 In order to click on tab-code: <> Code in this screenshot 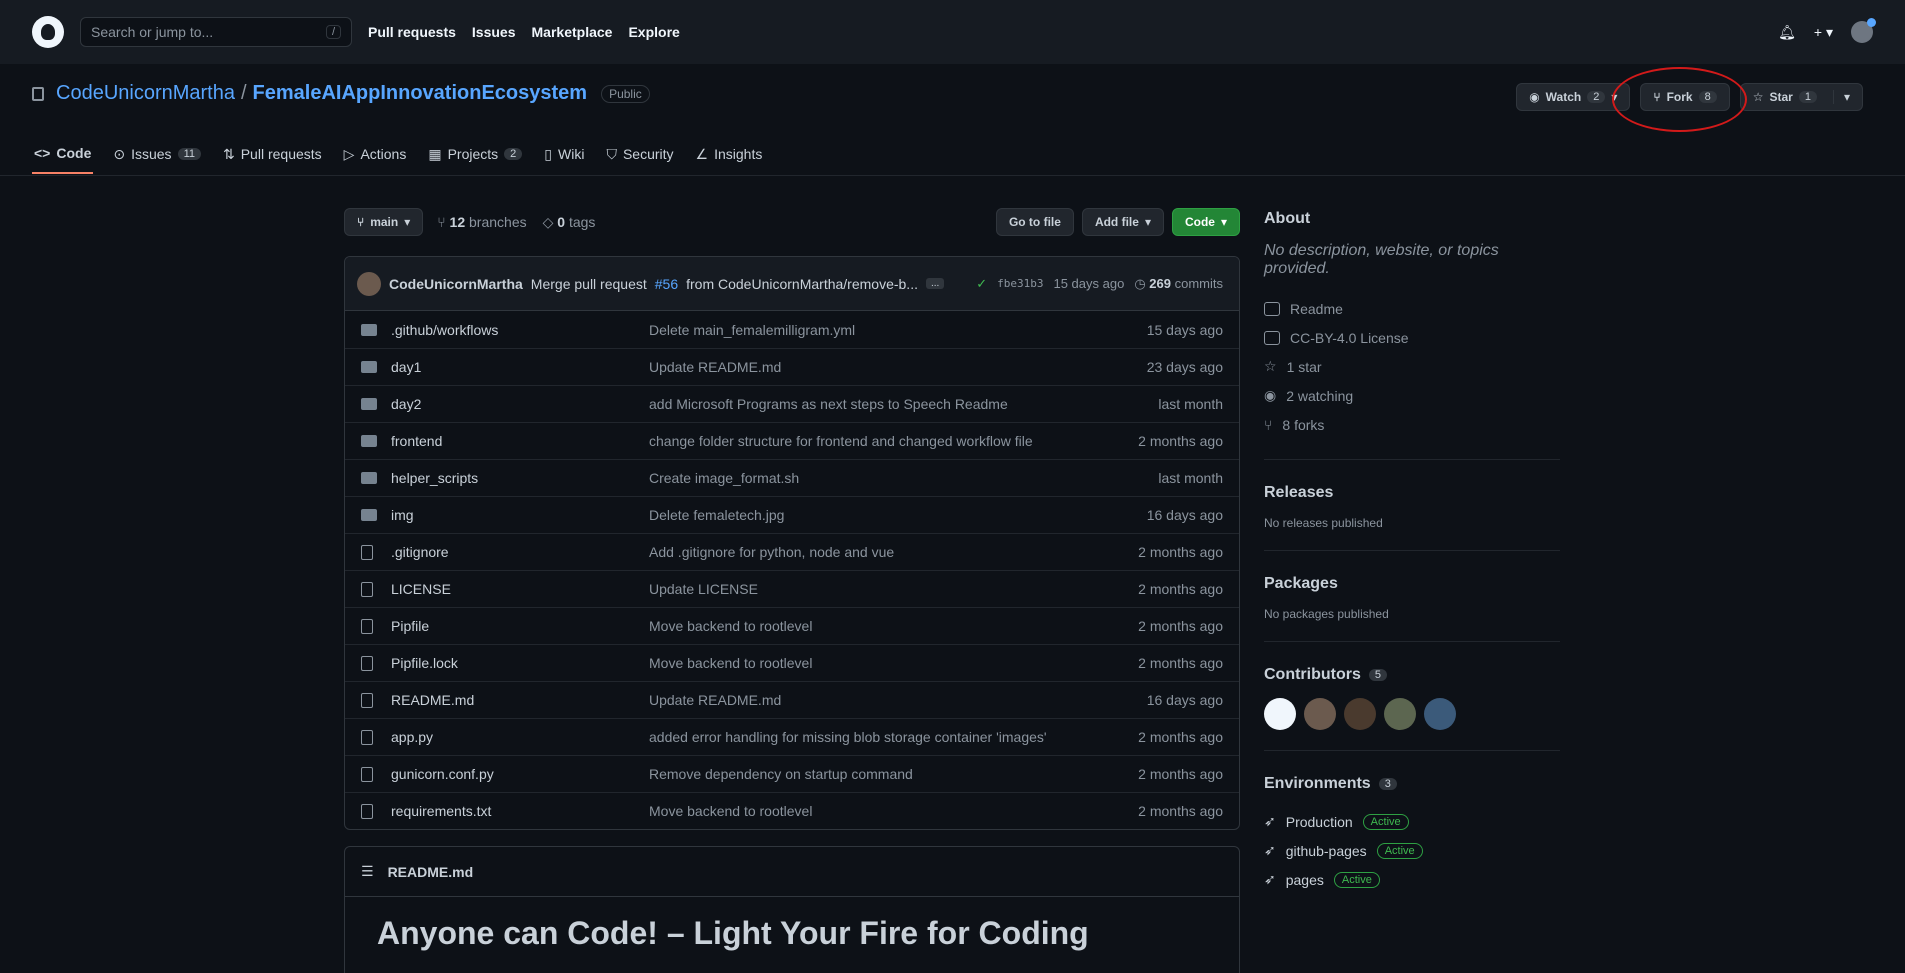, I will do `click(63, 154)`.